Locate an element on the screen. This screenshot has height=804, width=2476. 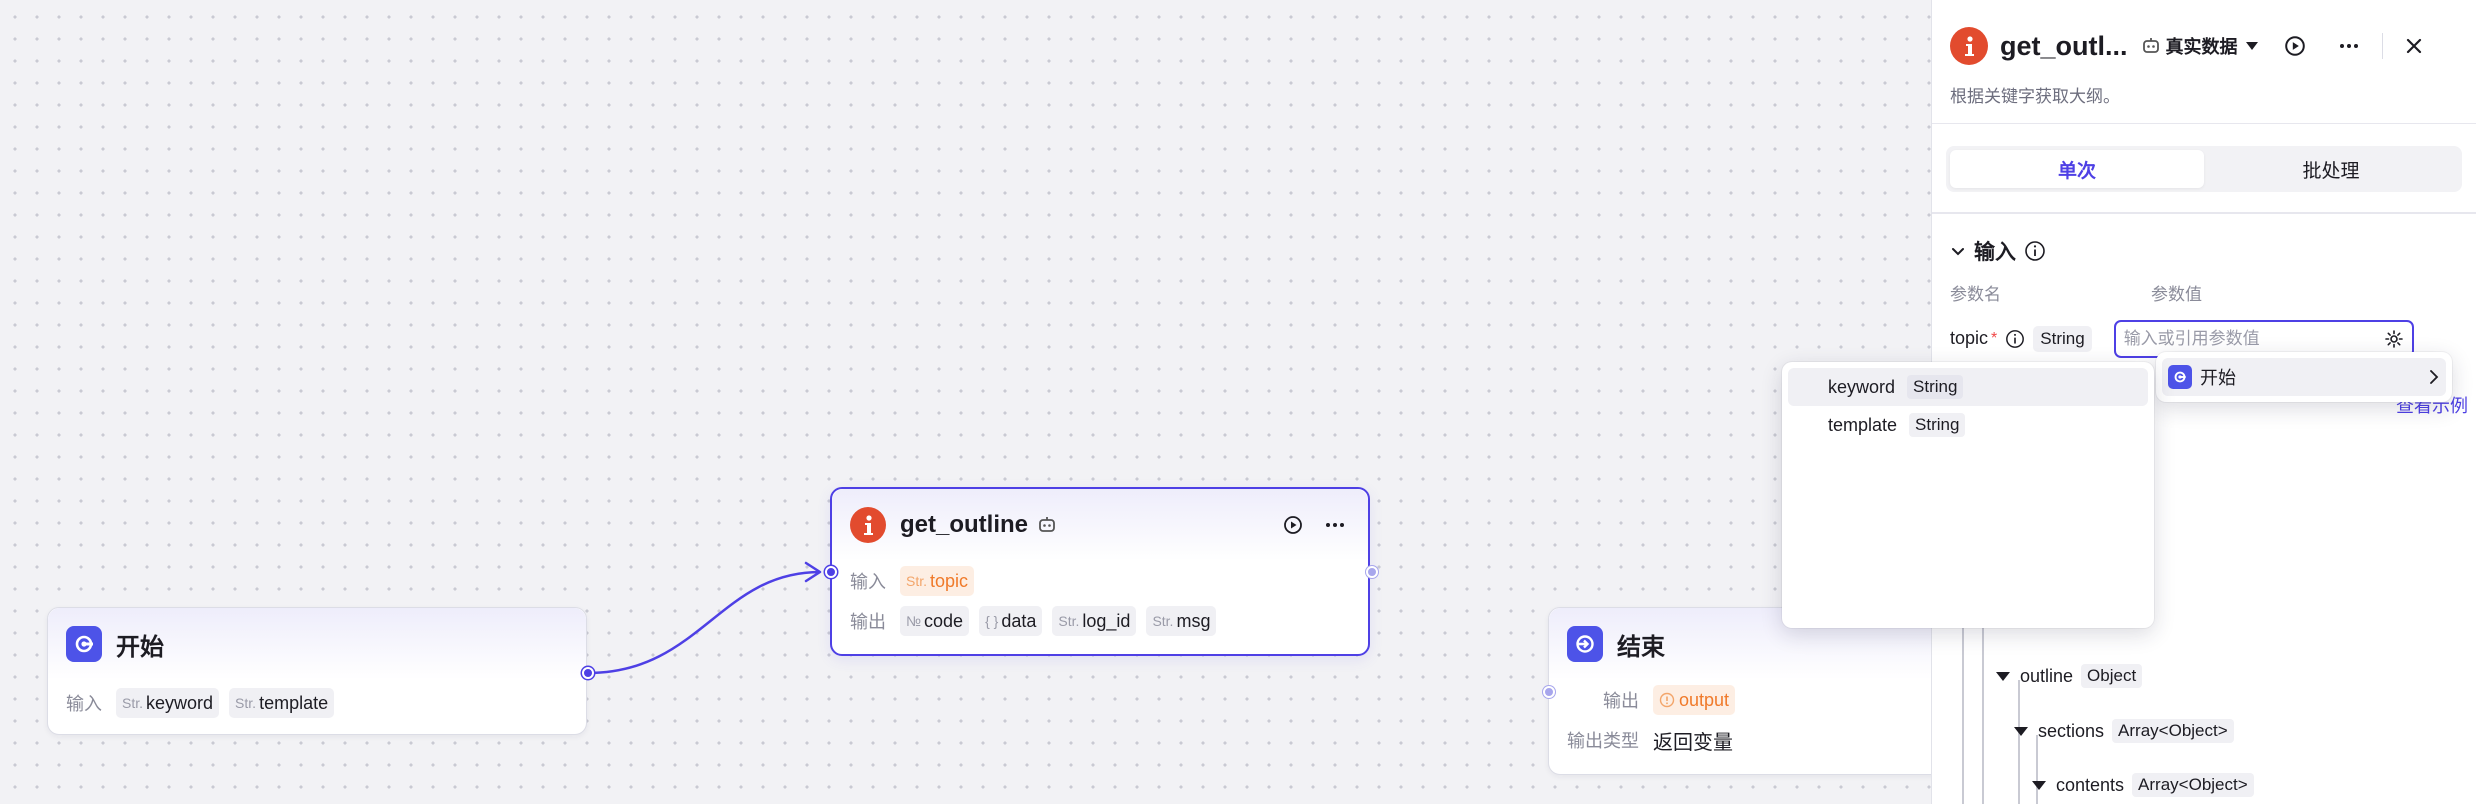
ref-node-start: 开始 is located at coordinates (2304, 377).